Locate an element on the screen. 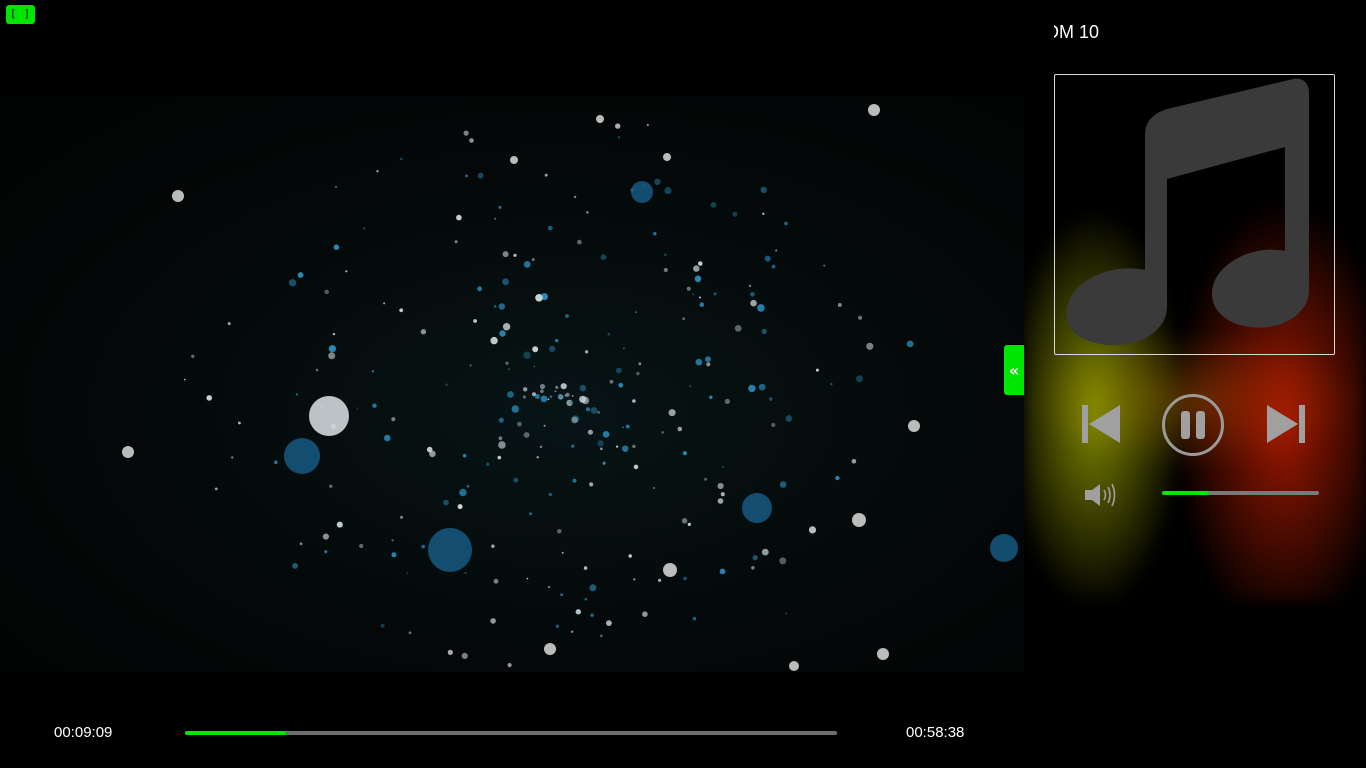 The width and height of the screenshot is (1366, 768). seek-bar is located at coordinates (511, 733).